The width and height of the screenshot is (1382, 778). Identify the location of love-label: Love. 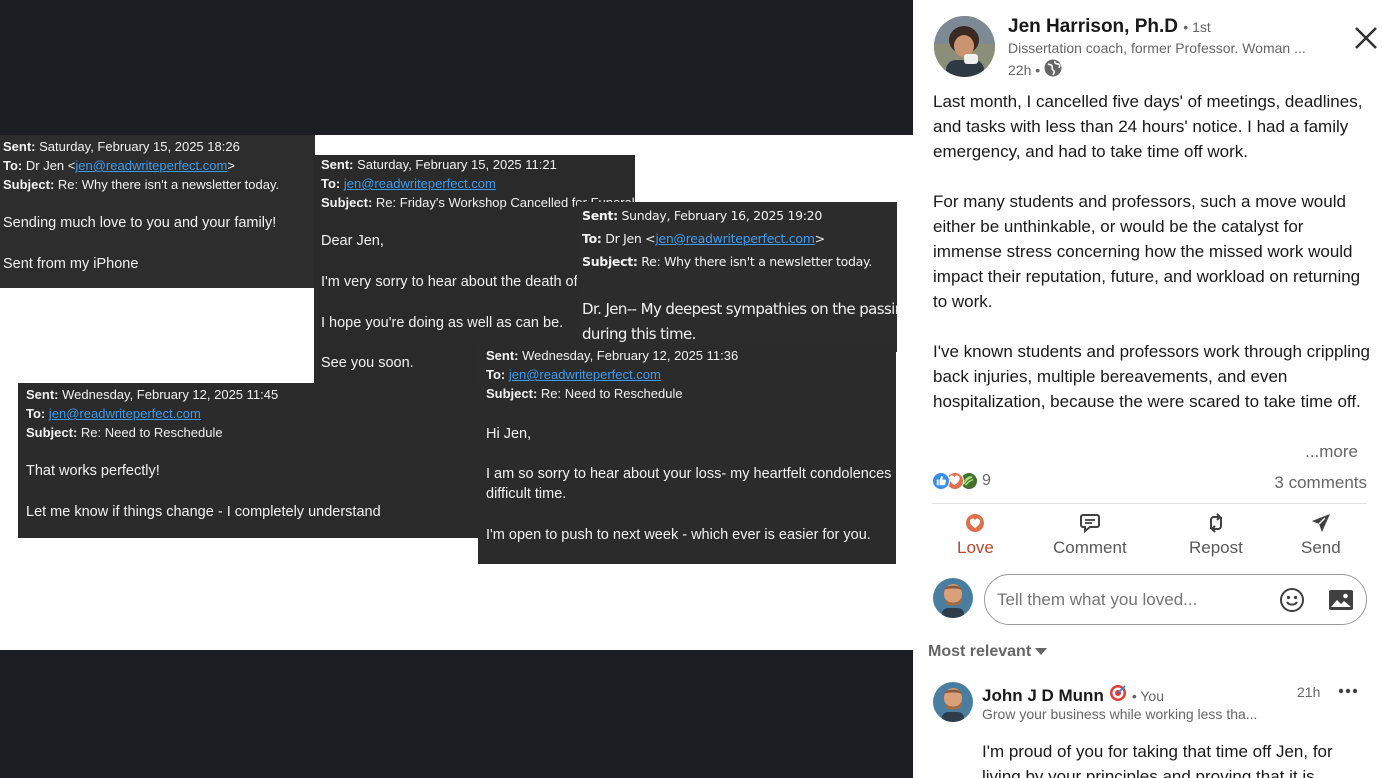
(975, 547).